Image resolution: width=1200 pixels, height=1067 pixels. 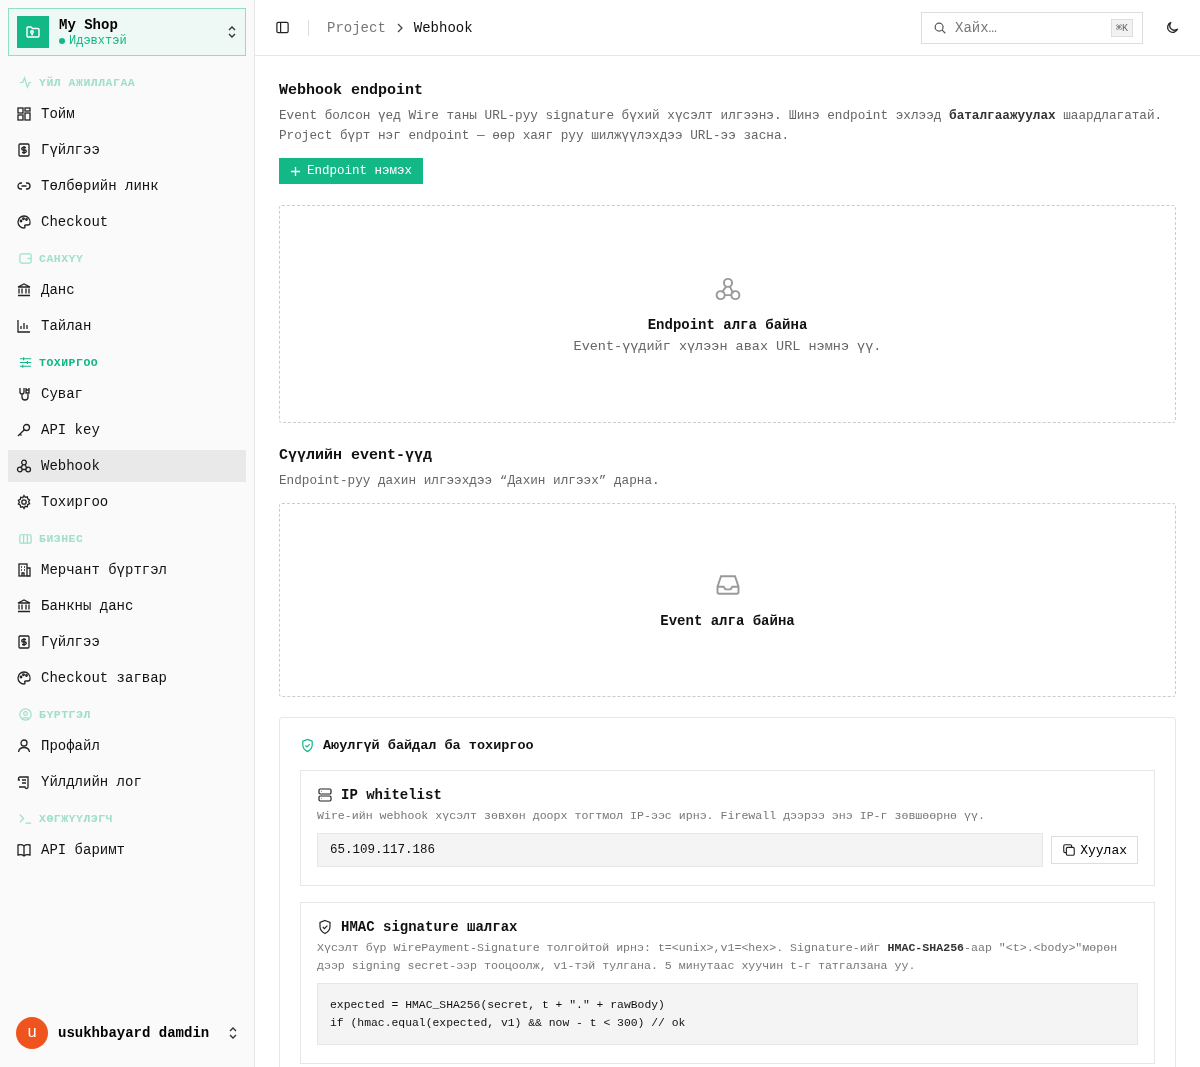 What do you see at coordinates (127, 502) in the screenshot?
I see `sidebar-item: Тохиргоо` at bounding box center [127, 502].